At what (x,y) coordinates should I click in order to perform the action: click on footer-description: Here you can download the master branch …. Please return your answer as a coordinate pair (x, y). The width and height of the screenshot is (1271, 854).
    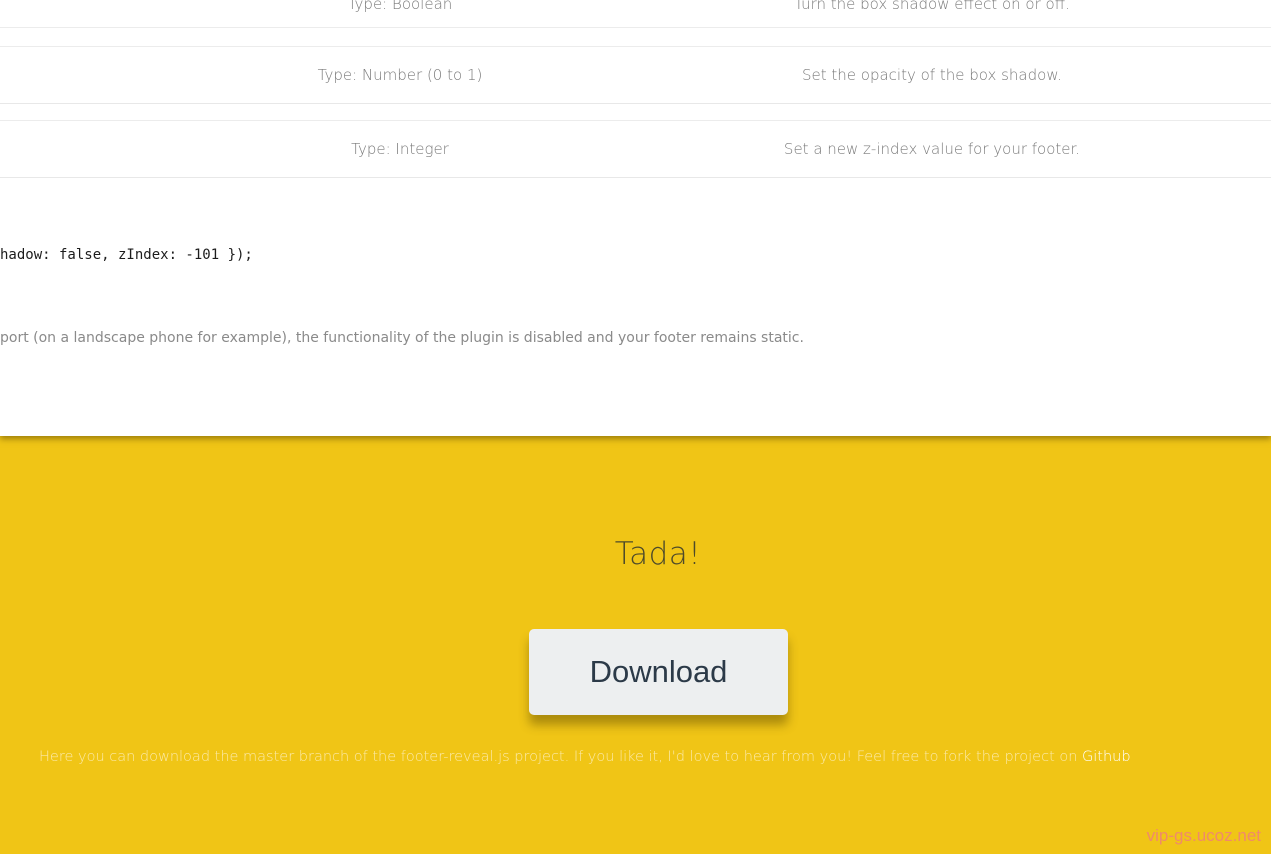
    Looking at the image, I should click on (585, 757).